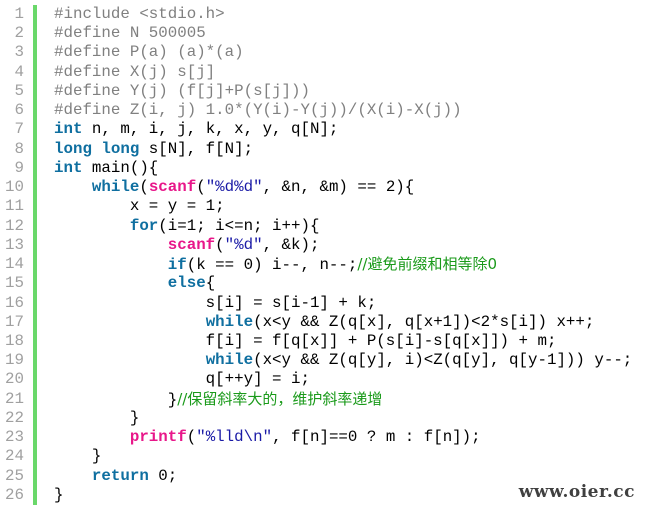 The height and width of the screenshot is (508, 645). What do you see at coordinates (291, 244) in the screenshot?
I see `code-text: , &k);` at bounding box center [291, 244].